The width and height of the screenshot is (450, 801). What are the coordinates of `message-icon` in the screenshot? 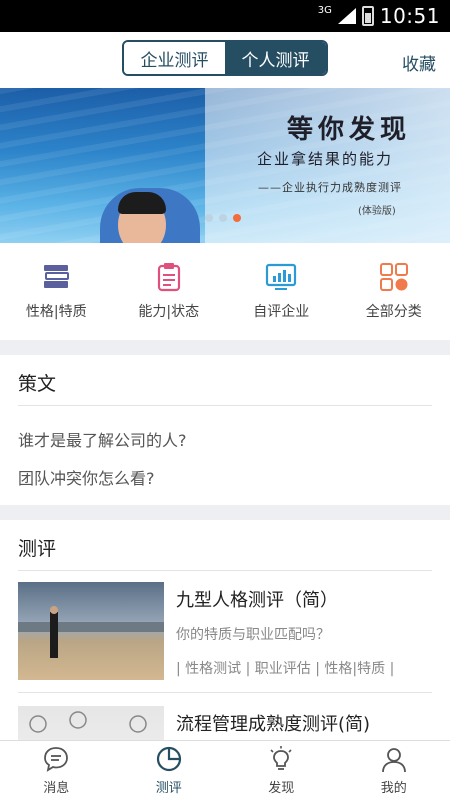 It's located at (56, 759).